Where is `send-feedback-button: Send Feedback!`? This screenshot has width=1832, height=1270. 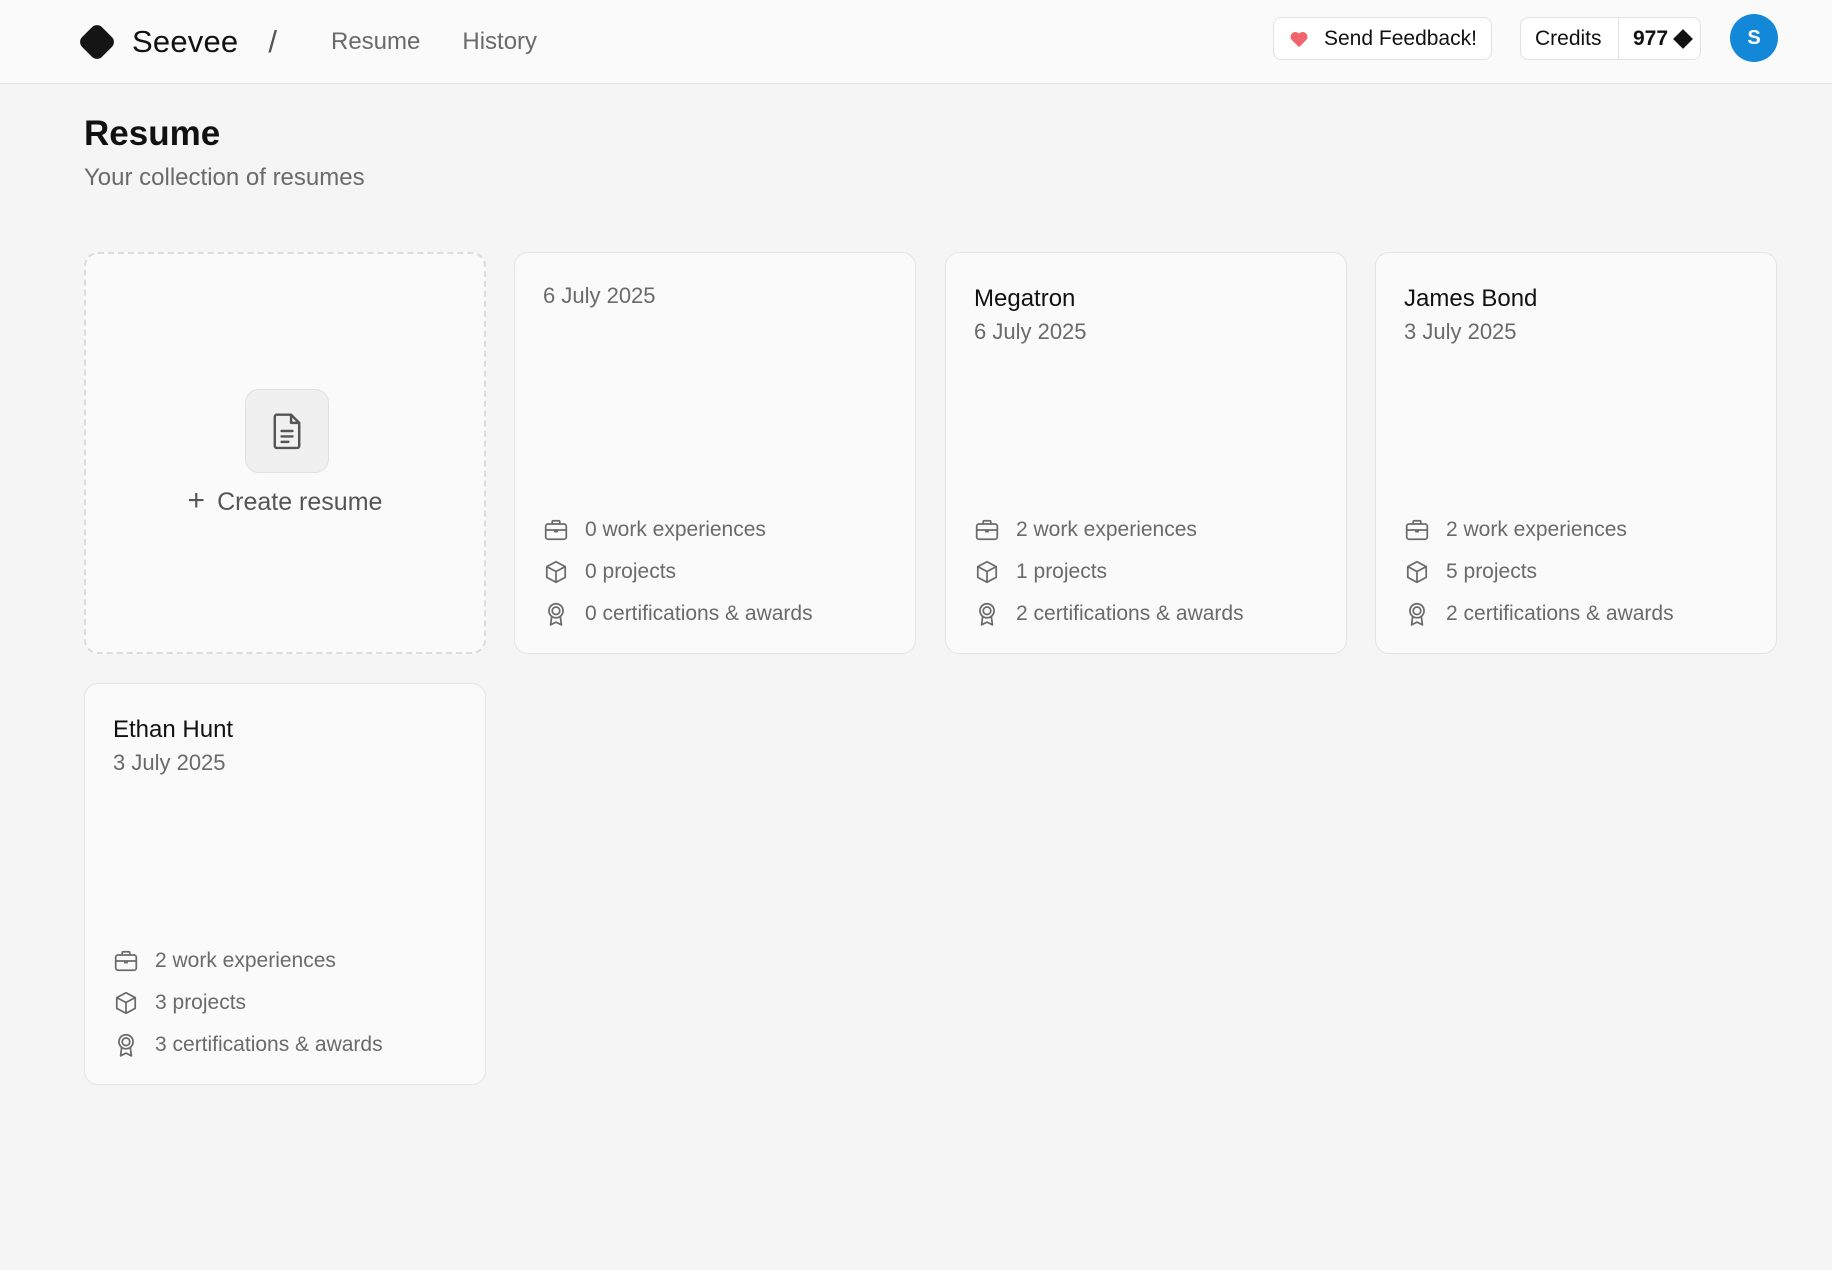 send-feedback-button: Send Feedback! is located at coordinates (1382, 38).